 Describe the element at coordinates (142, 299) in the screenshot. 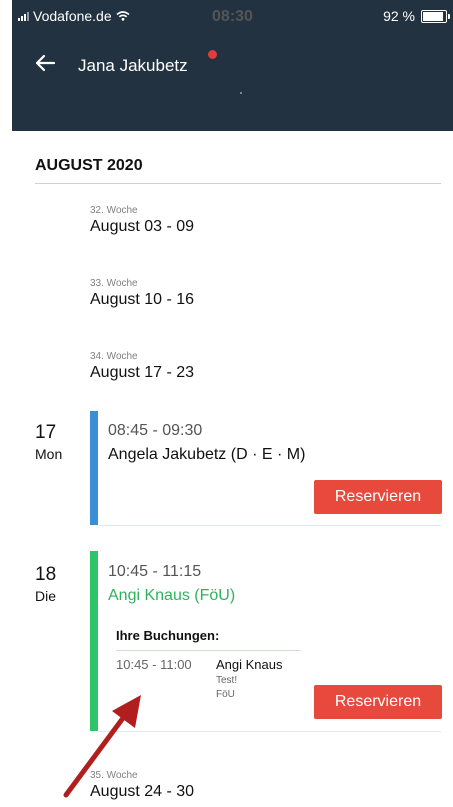

I see `week-range: August 10 - 16` at that location.